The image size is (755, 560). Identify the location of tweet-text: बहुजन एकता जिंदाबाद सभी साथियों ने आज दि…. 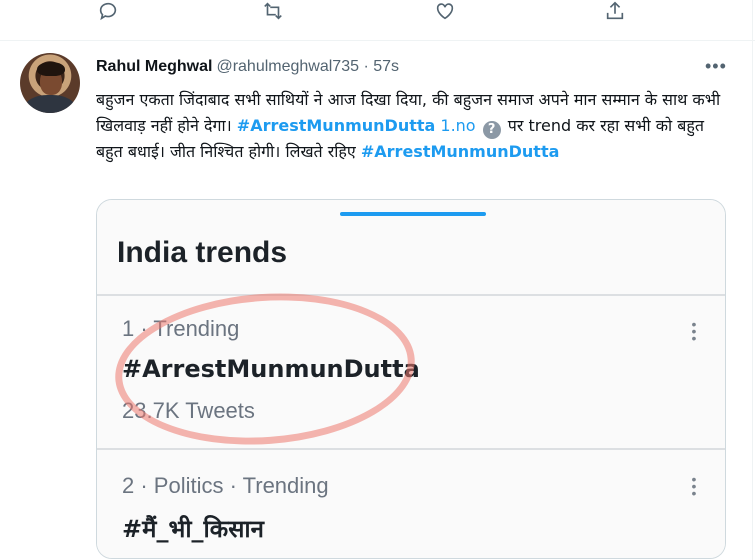
(411, 126).